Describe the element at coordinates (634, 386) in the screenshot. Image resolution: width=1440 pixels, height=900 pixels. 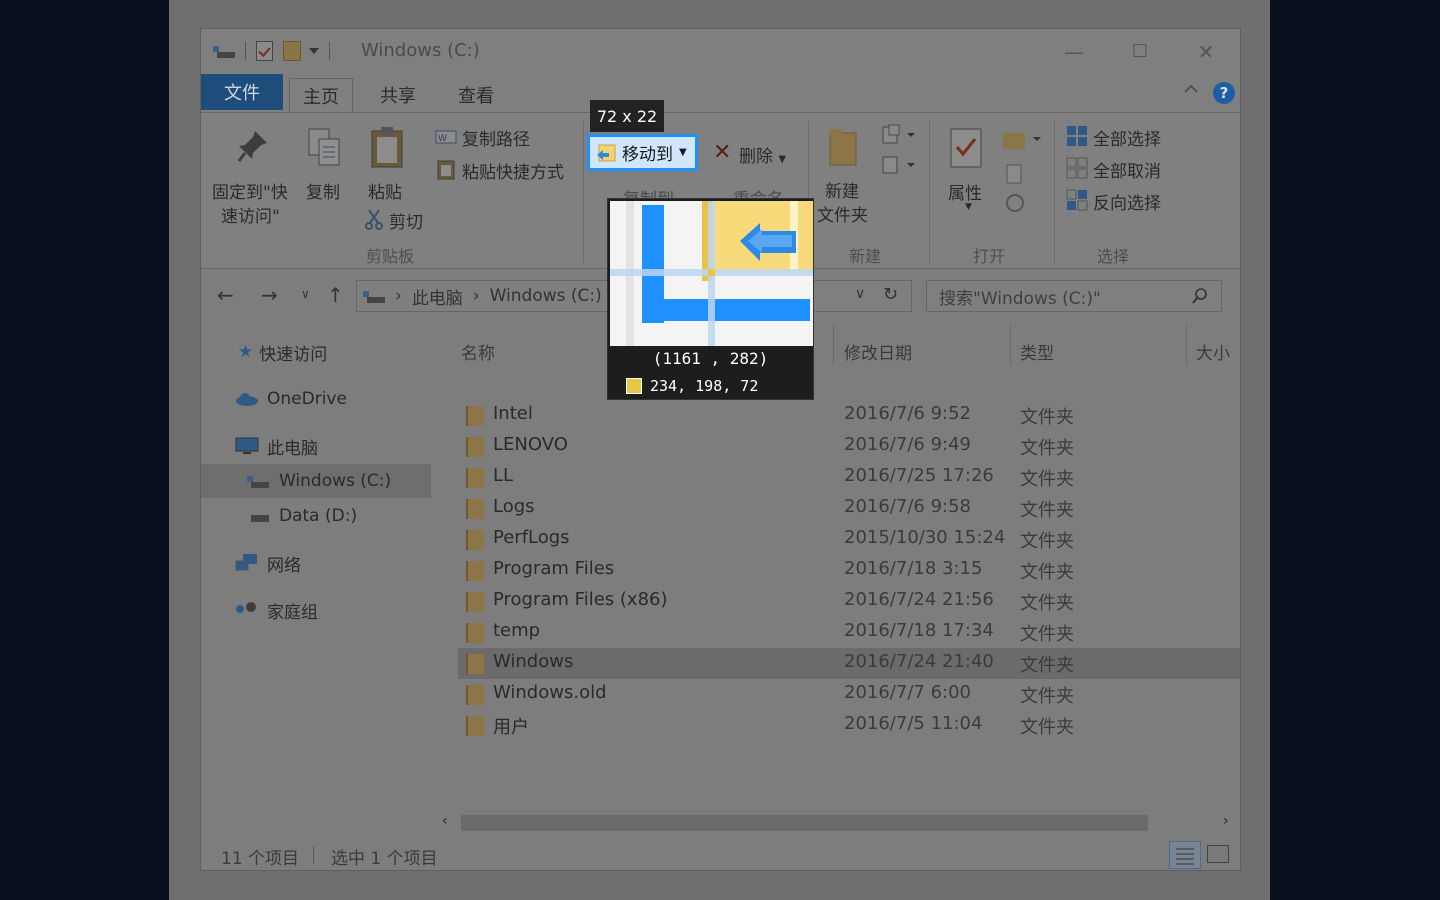
I see `color-swatch` at that location.